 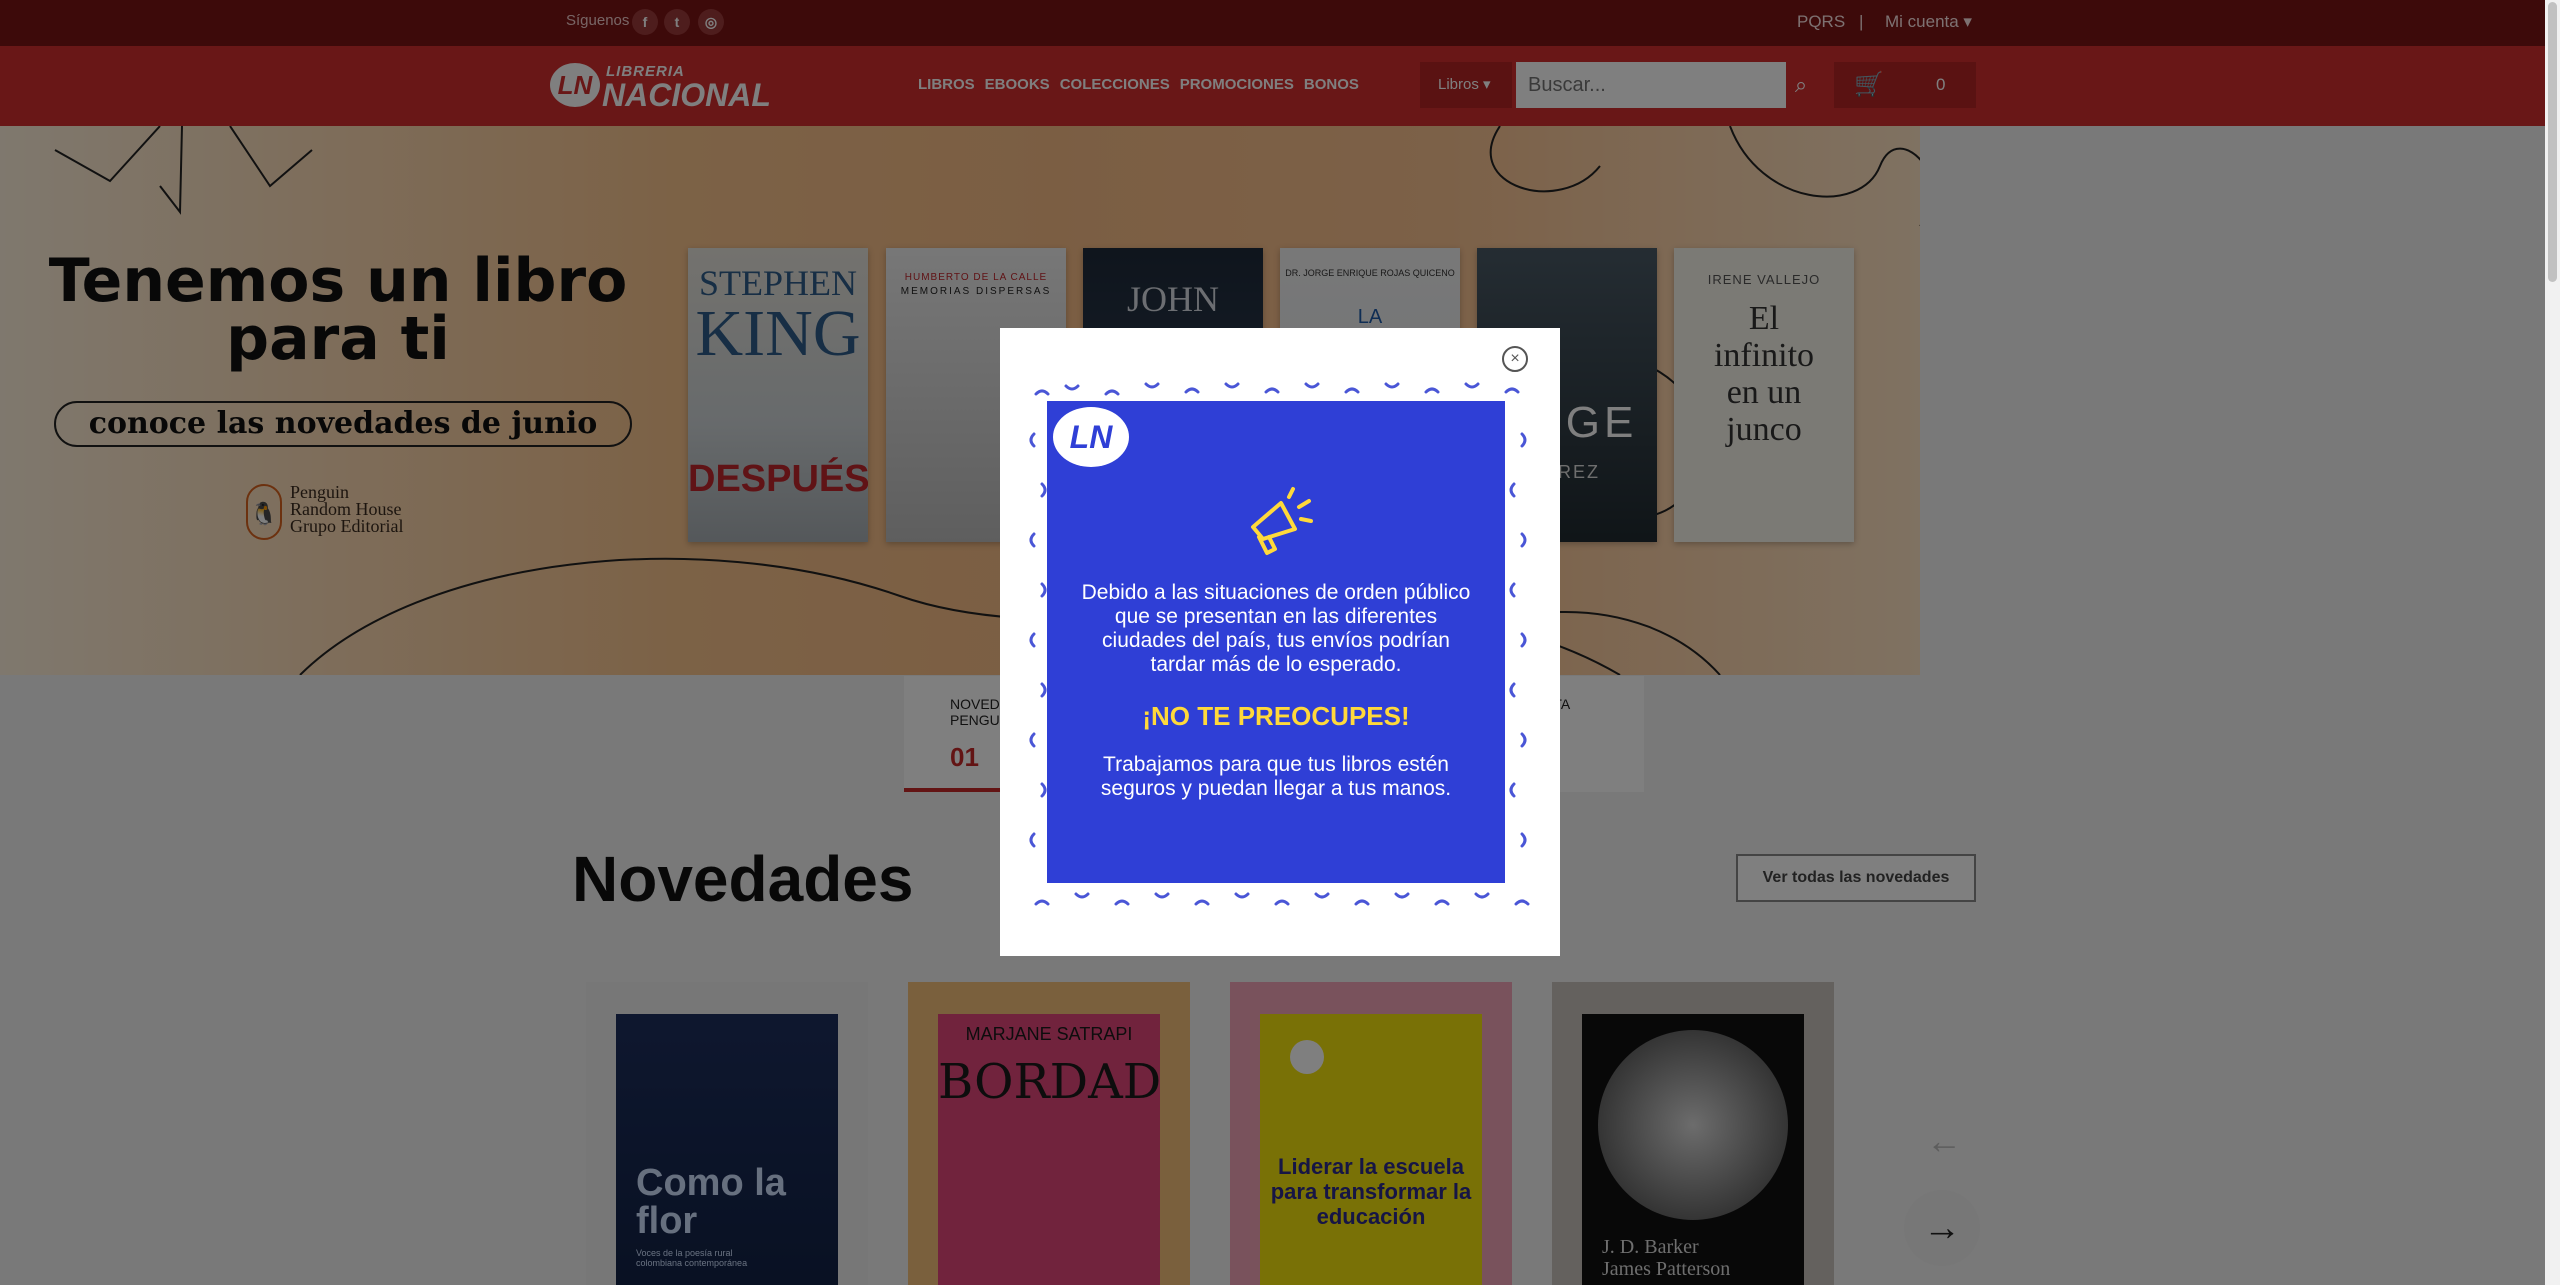 What do you see at coordinates (2552, 642) in the screenshot?
I see `page-scrollbar` at bounding box center [2552, 642].